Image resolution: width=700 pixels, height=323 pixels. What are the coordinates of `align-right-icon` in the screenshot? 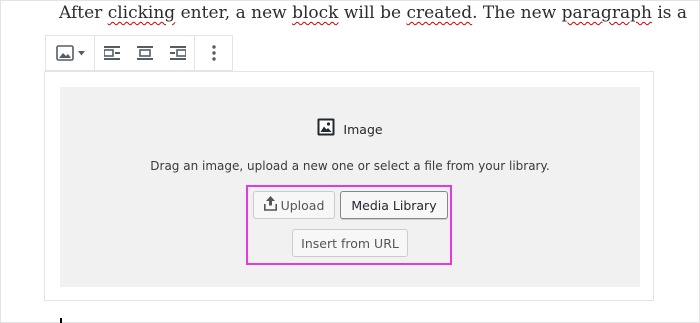 It's located at (177, 53).